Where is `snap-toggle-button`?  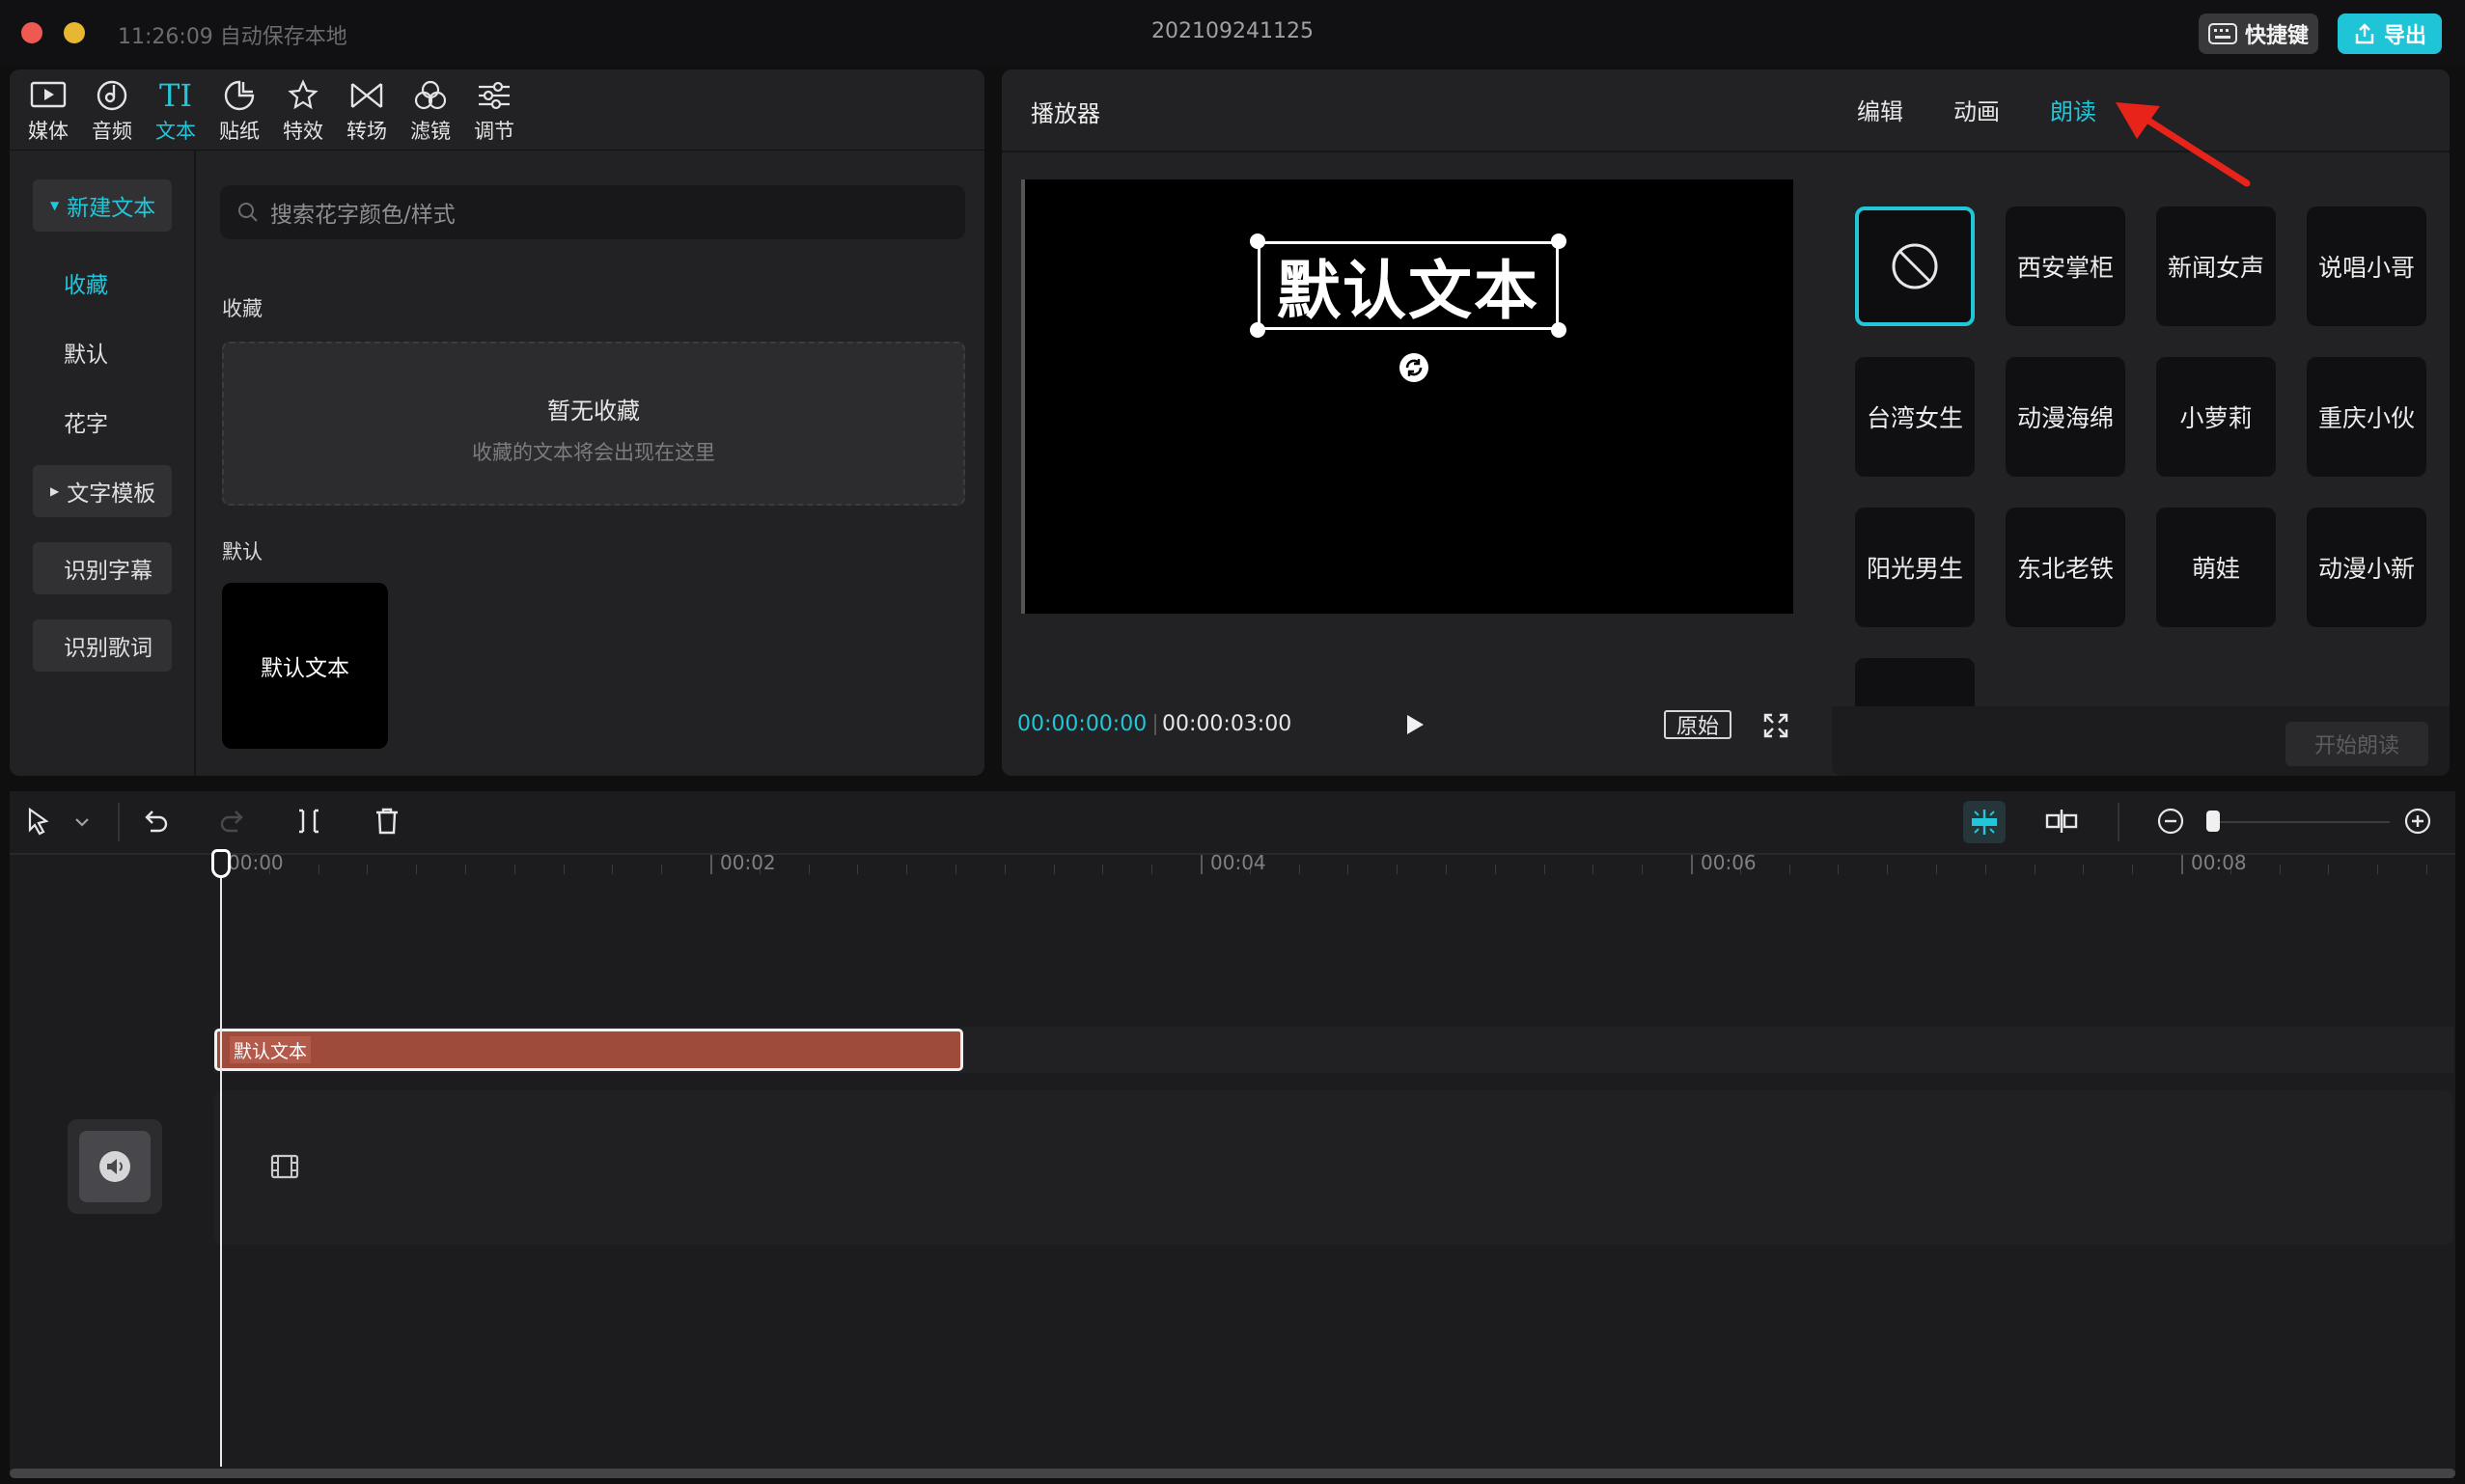
snap-toggle-button is located at coordinates (1984, 822).